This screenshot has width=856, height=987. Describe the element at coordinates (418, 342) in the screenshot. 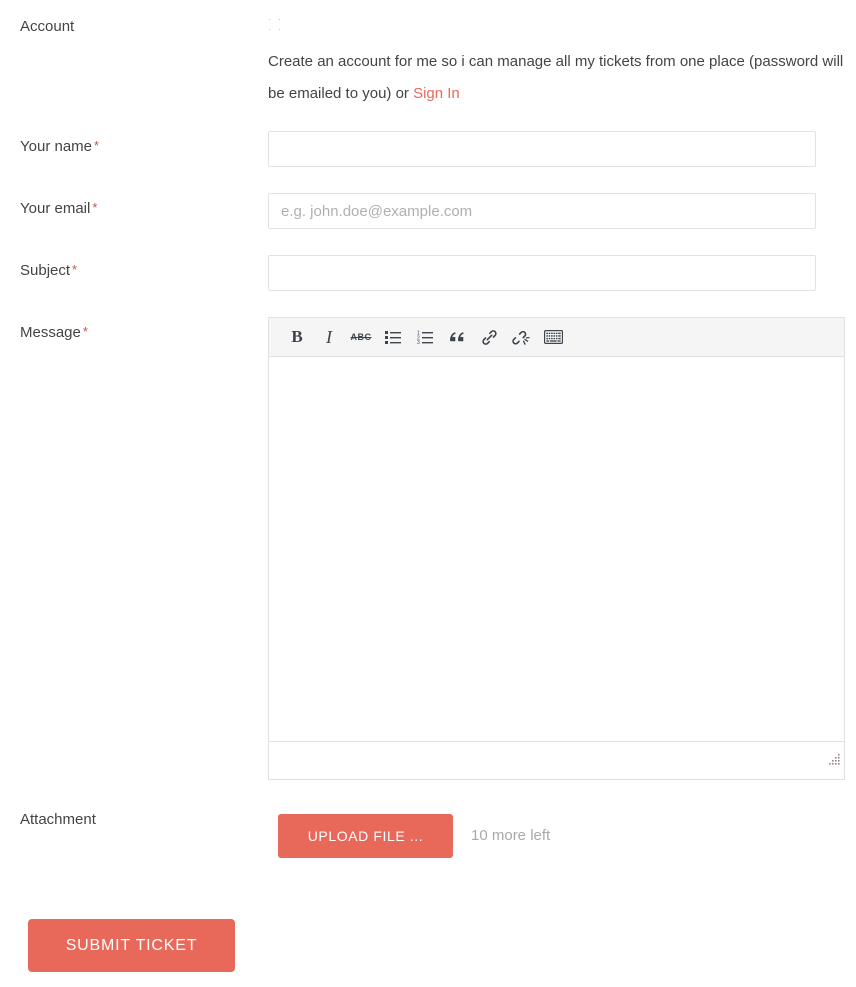

I see `svg-text: 3` at that location.